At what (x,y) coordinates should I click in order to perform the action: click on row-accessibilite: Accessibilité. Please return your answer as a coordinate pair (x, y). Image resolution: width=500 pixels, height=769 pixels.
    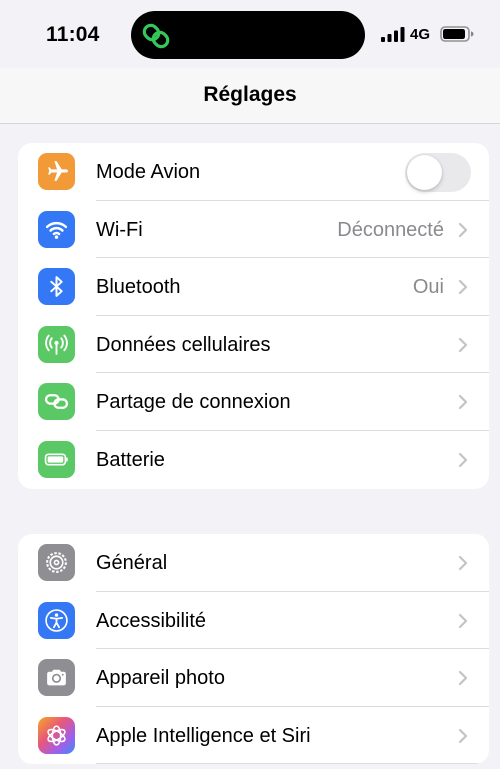
    Looking at the image, I should click on (253, 621).